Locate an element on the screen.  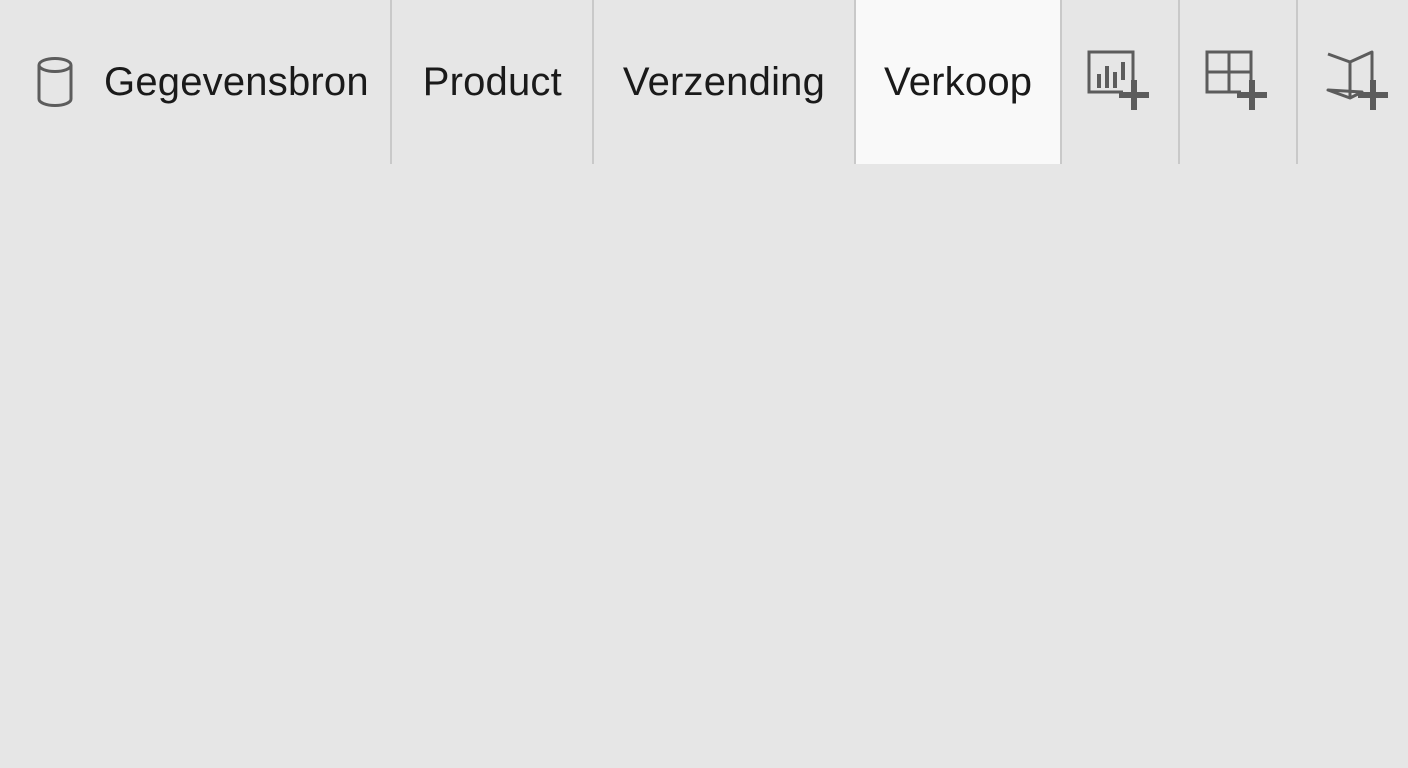
tab-sales-label: Verkoop is located at coordinates (958, 81).